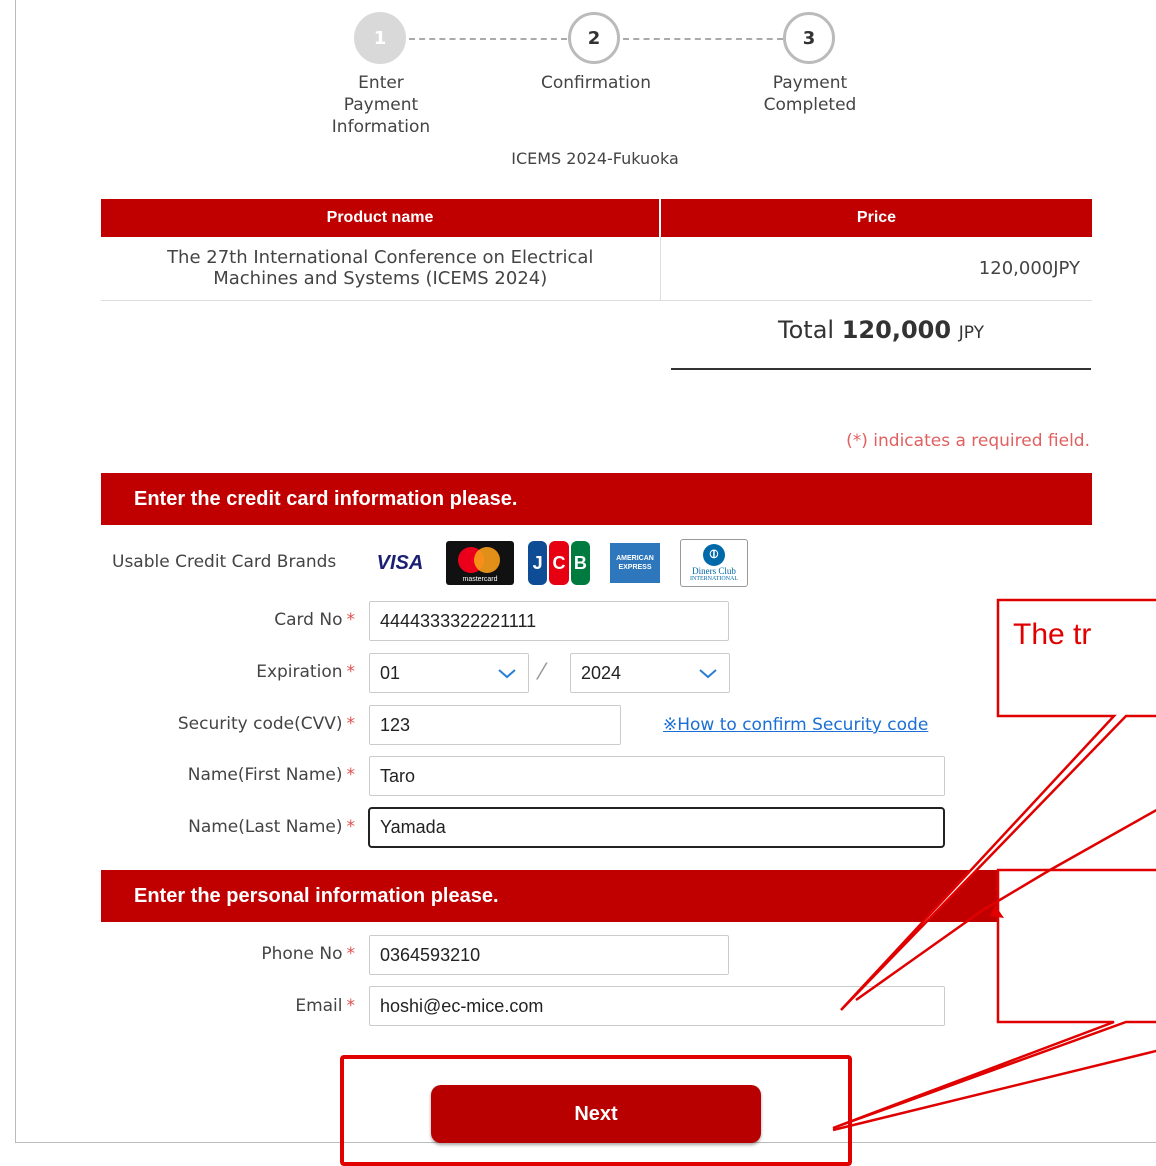  Describe the element at coordinates (994, 865) in the screenshot. I see `callout-overlay` at that location.